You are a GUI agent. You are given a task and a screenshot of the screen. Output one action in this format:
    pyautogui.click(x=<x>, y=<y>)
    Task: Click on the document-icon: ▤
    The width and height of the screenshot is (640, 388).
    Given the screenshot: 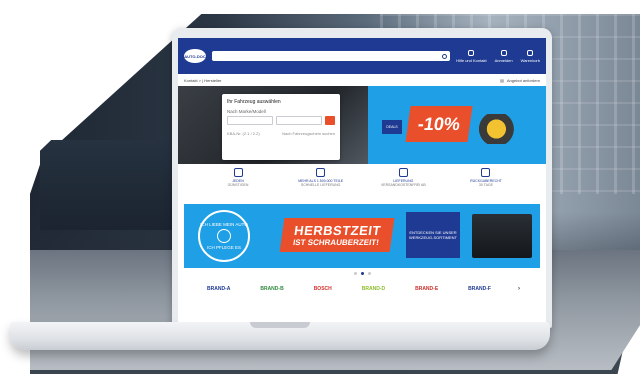 What is the action you would take?
    pyautogui.click(x=502, y=80)
    